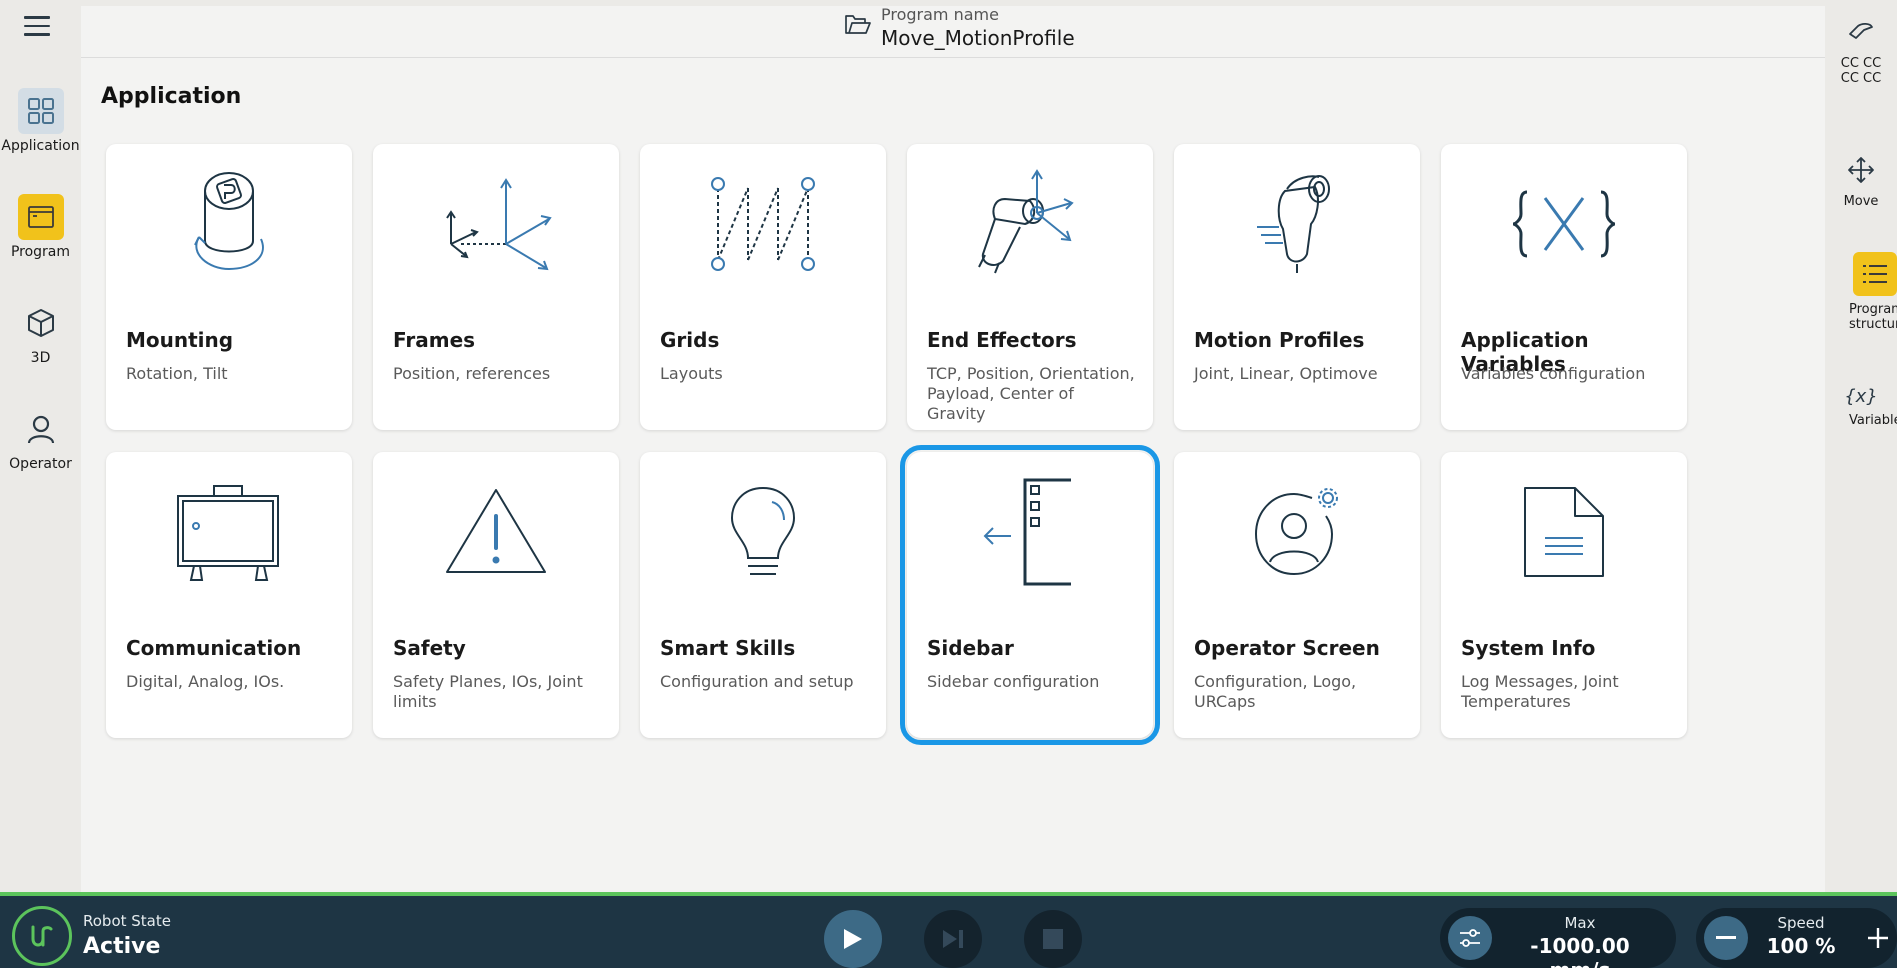 The height and width of the screenshot is (968, 1897). I want to click on max-value: -1000.00 mm/s, so click(1580, 951).